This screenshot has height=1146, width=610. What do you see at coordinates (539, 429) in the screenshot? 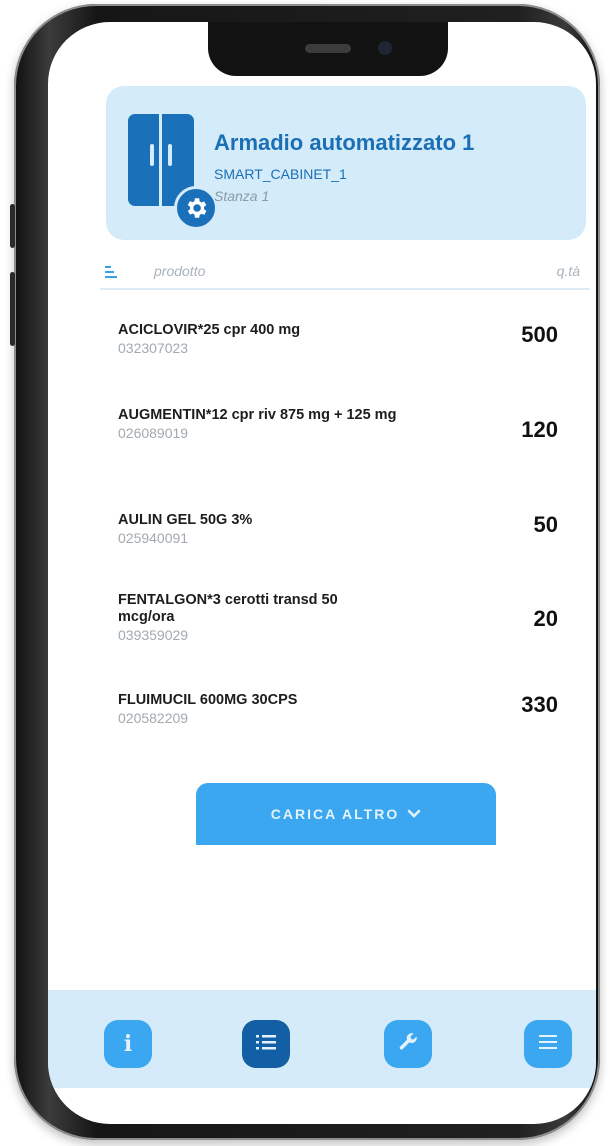
I see `product-quantity: 120` at bounding box center [539, 429].